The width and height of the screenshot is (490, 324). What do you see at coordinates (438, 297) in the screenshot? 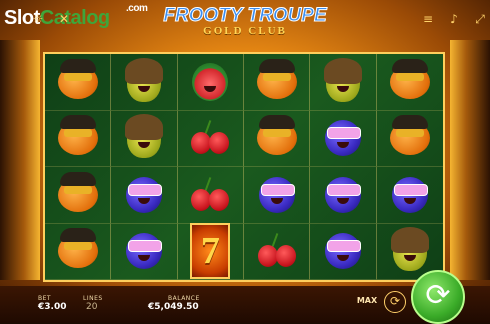
I see `spin-button: ⟳` at bounding box center [438, 297].